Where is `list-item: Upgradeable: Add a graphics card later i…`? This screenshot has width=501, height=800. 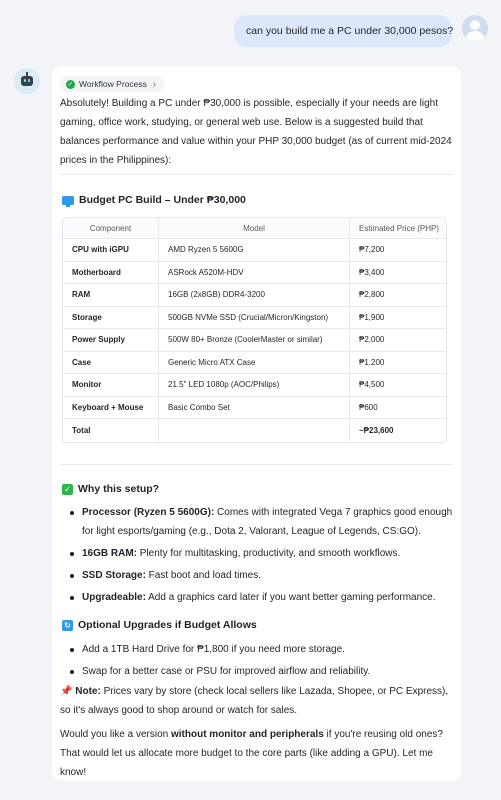
list-item: Upgradeable: Add a graphics card later i… is located at coordinates (258, 597).